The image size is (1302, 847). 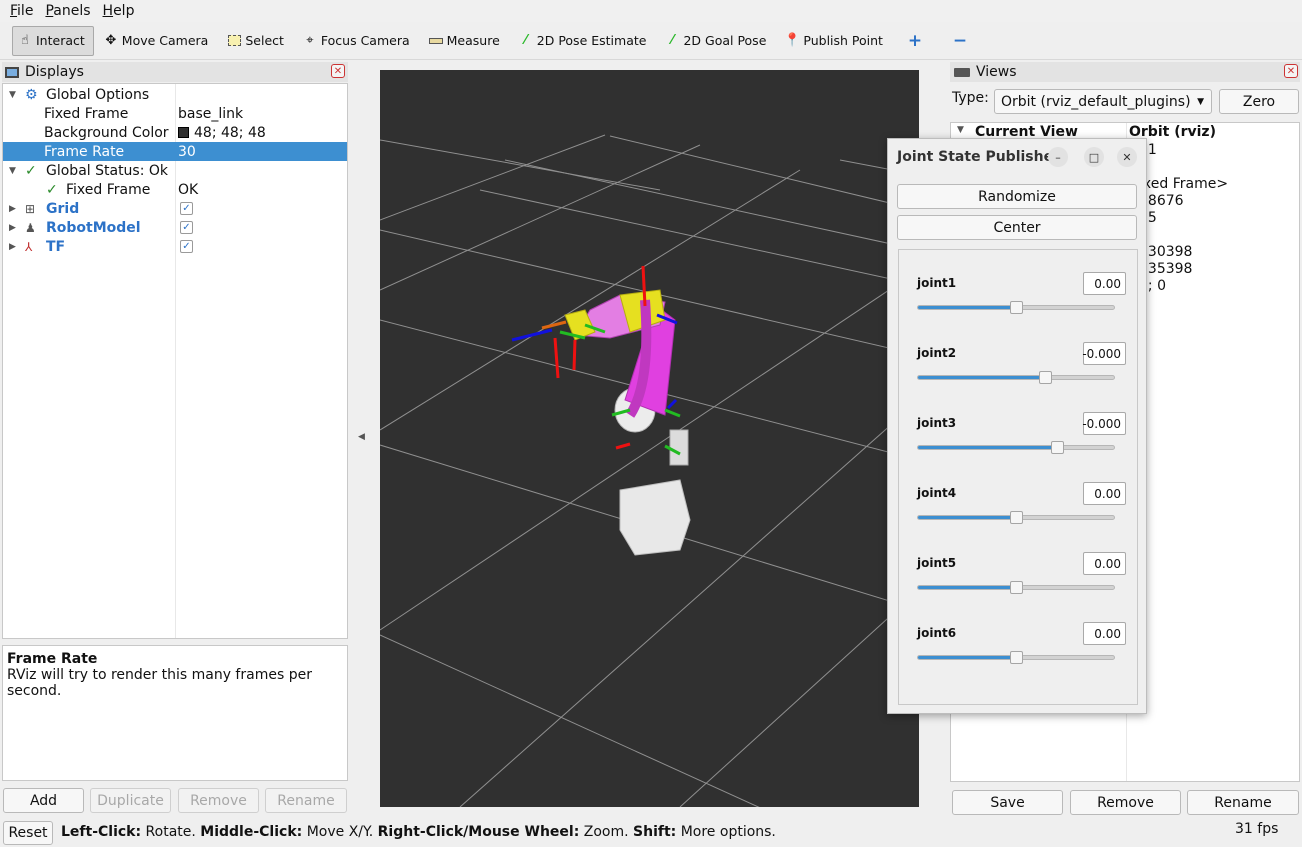 I want to click on reset-button: Reset, so click(x=28, y=833).